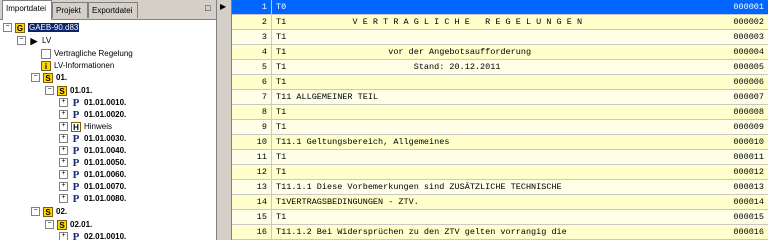 The width and height of the screenshot is (768, 240). I want to click on table-row: 7 T11 ALLGEMEINER TEIL 000007, so click(500, 97).